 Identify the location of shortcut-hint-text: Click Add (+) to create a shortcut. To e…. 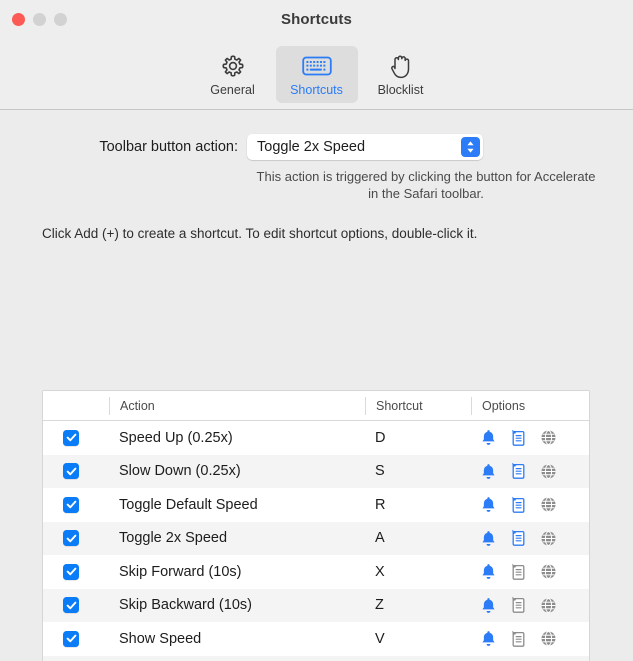
(260, 233).